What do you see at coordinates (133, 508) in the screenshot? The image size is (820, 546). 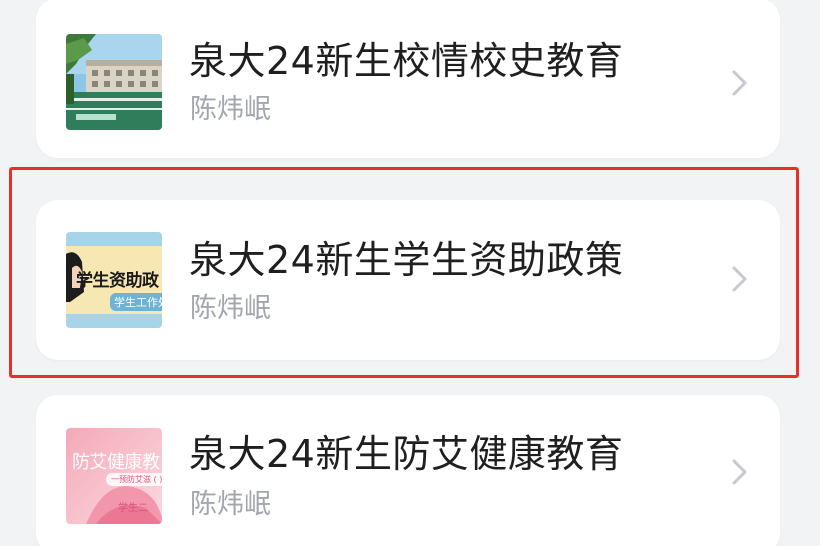 I see `thumbnail-subtitle: 学生二` at bounding box center [133, 508].